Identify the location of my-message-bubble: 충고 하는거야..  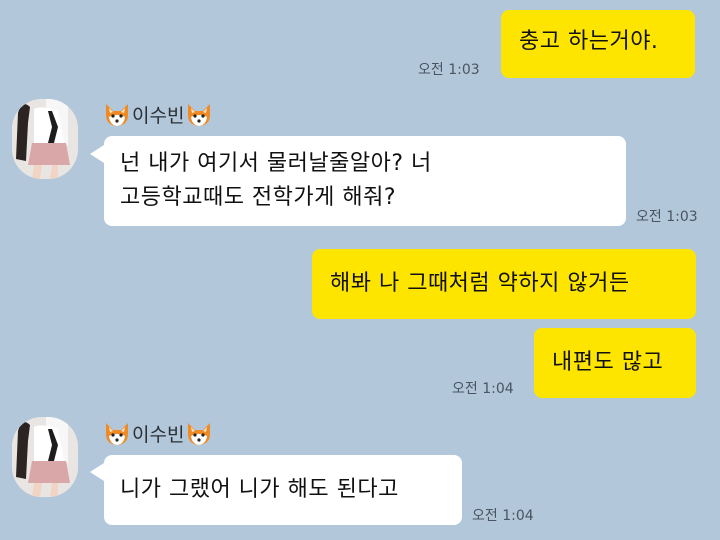
(598, 44).